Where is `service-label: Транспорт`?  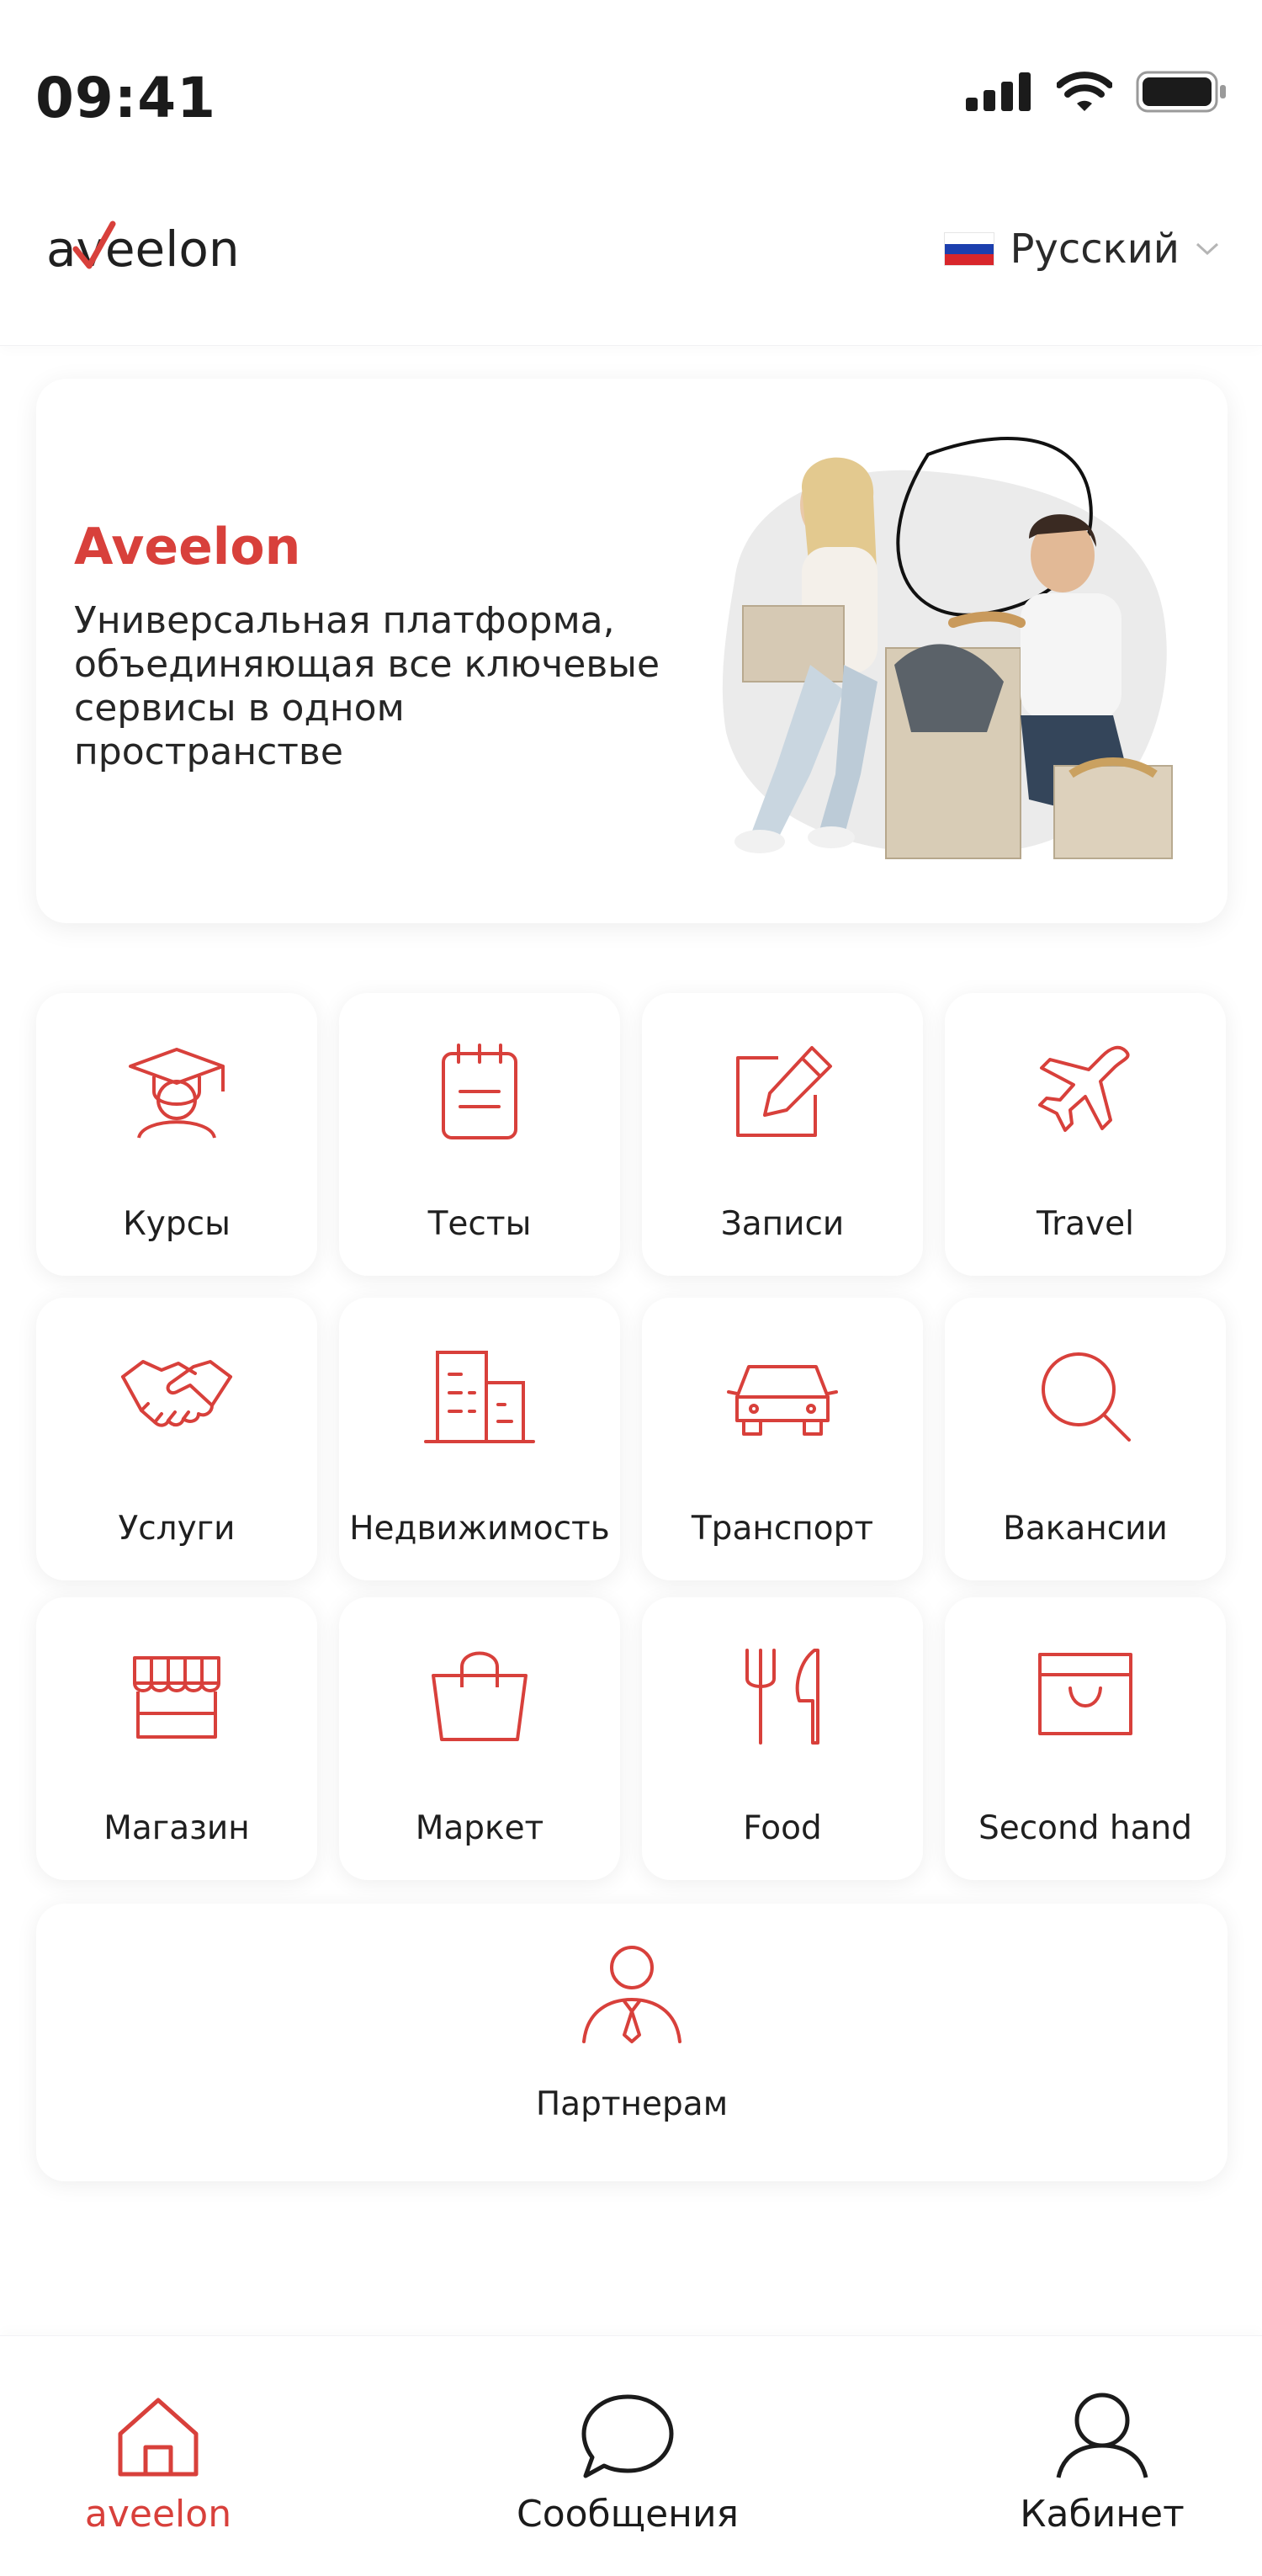
service-label: Транспорт is located at coordinates (782, 1529).